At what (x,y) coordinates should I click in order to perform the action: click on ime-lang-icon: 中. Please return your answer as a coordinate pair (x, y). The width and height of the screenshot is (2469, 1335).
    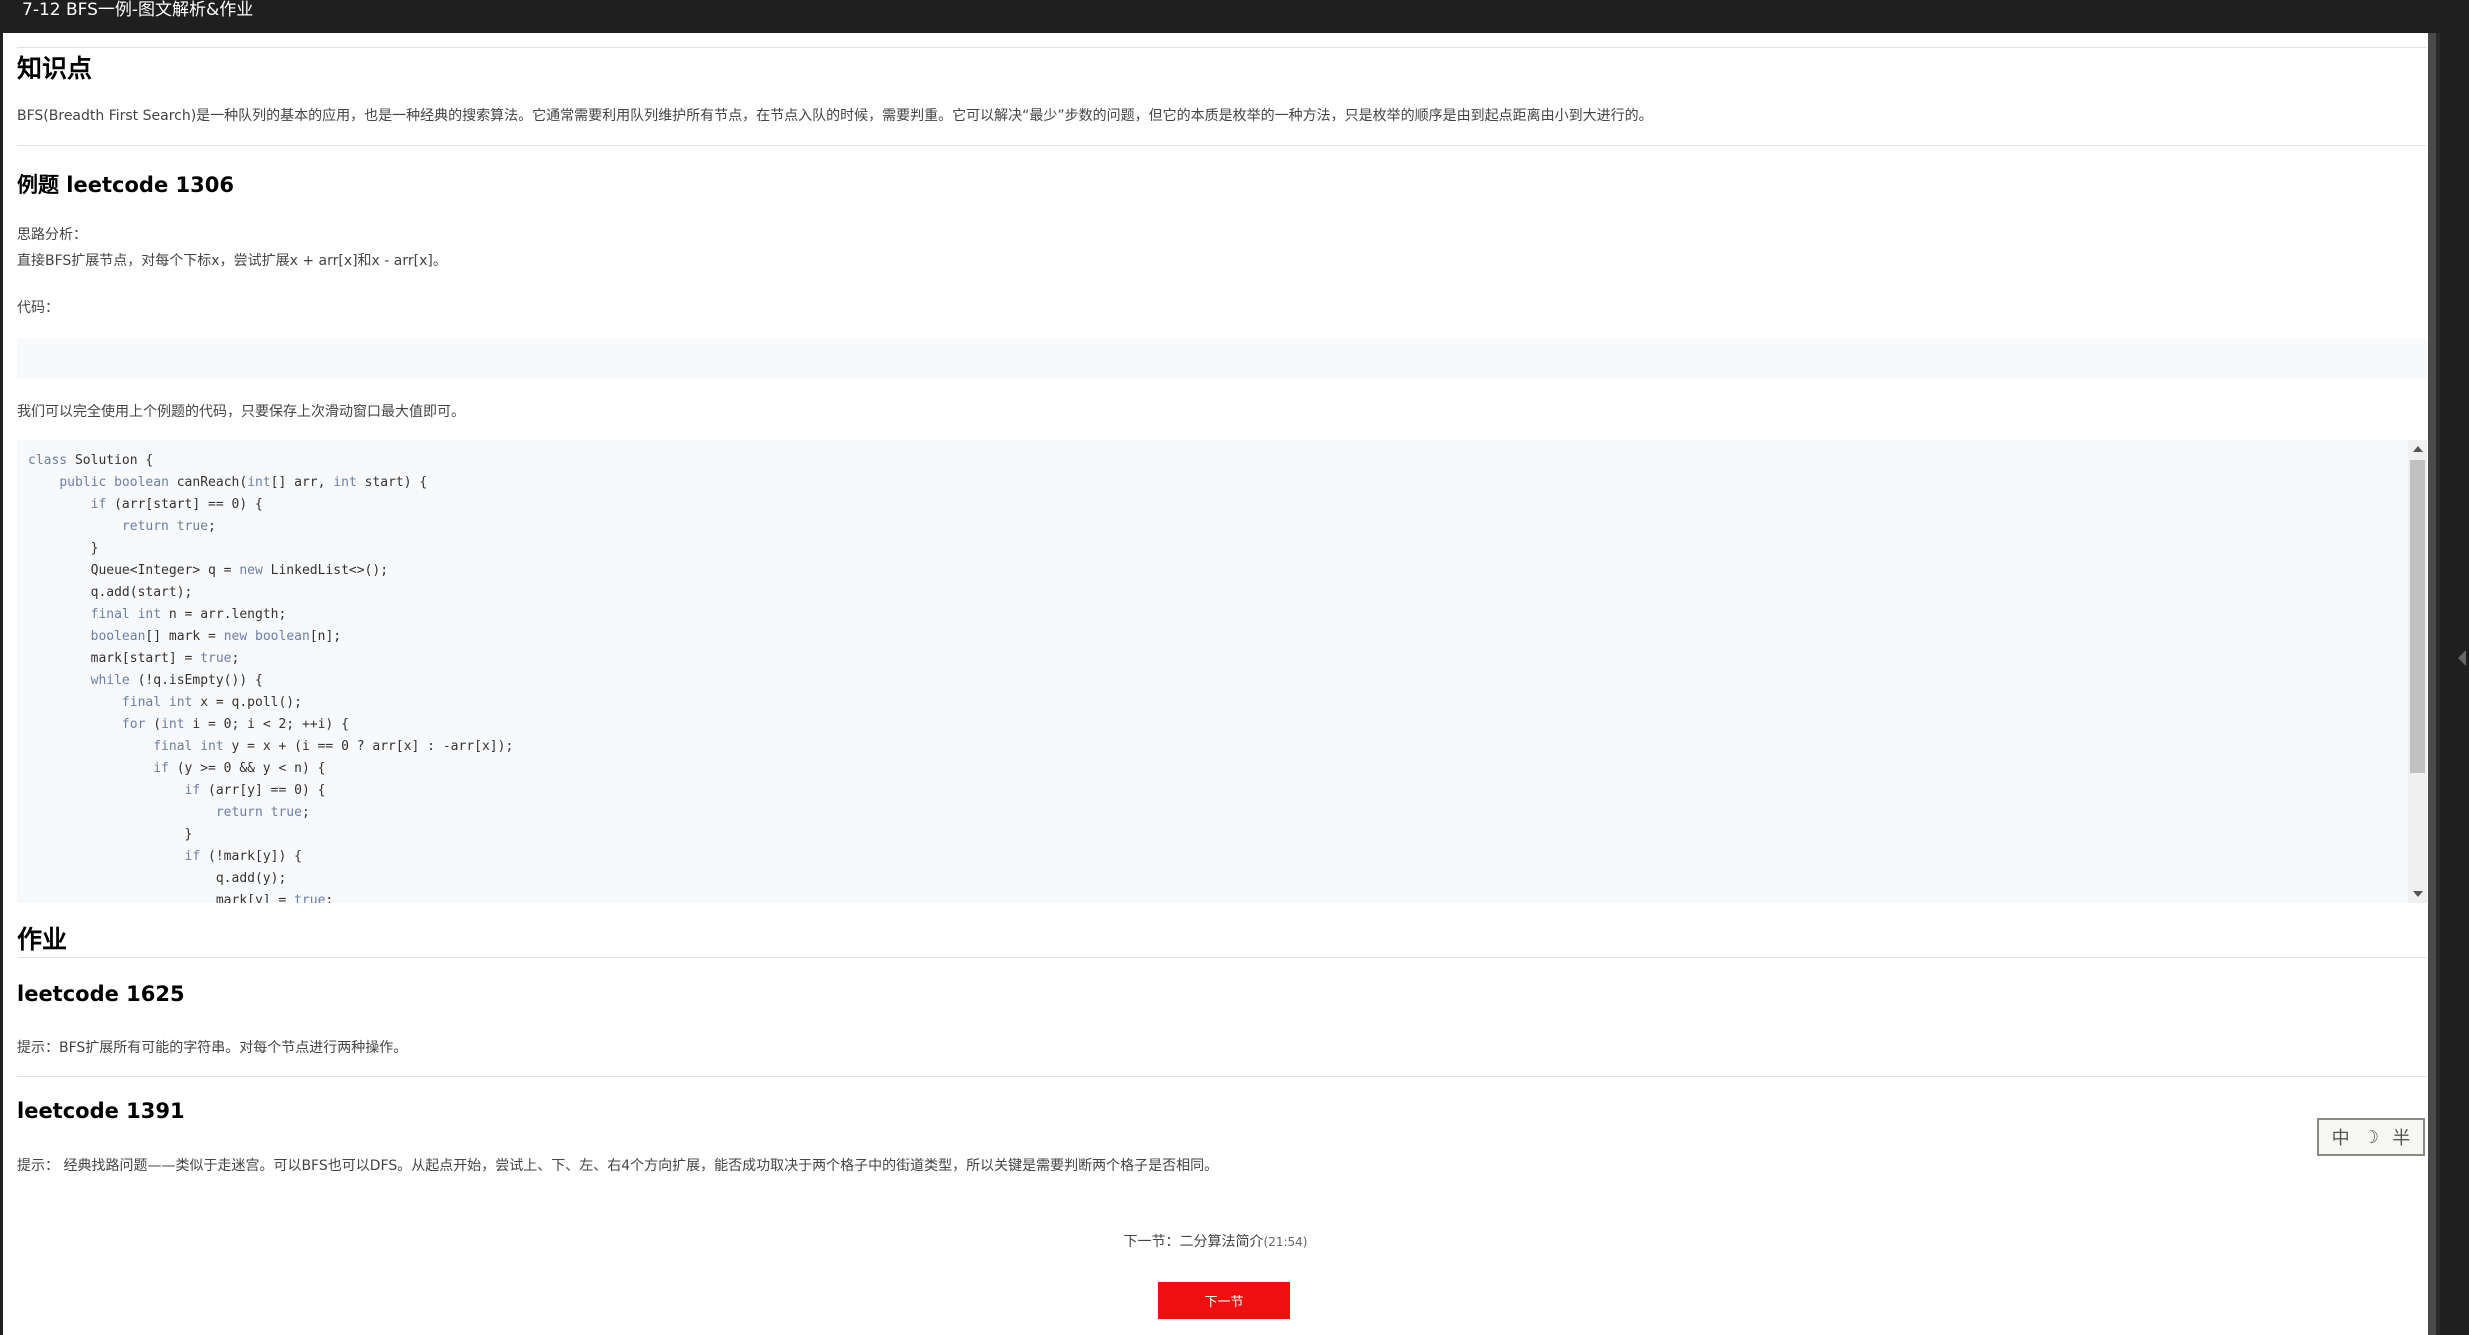
    Looking at the image, I should click on (2341, 1137).